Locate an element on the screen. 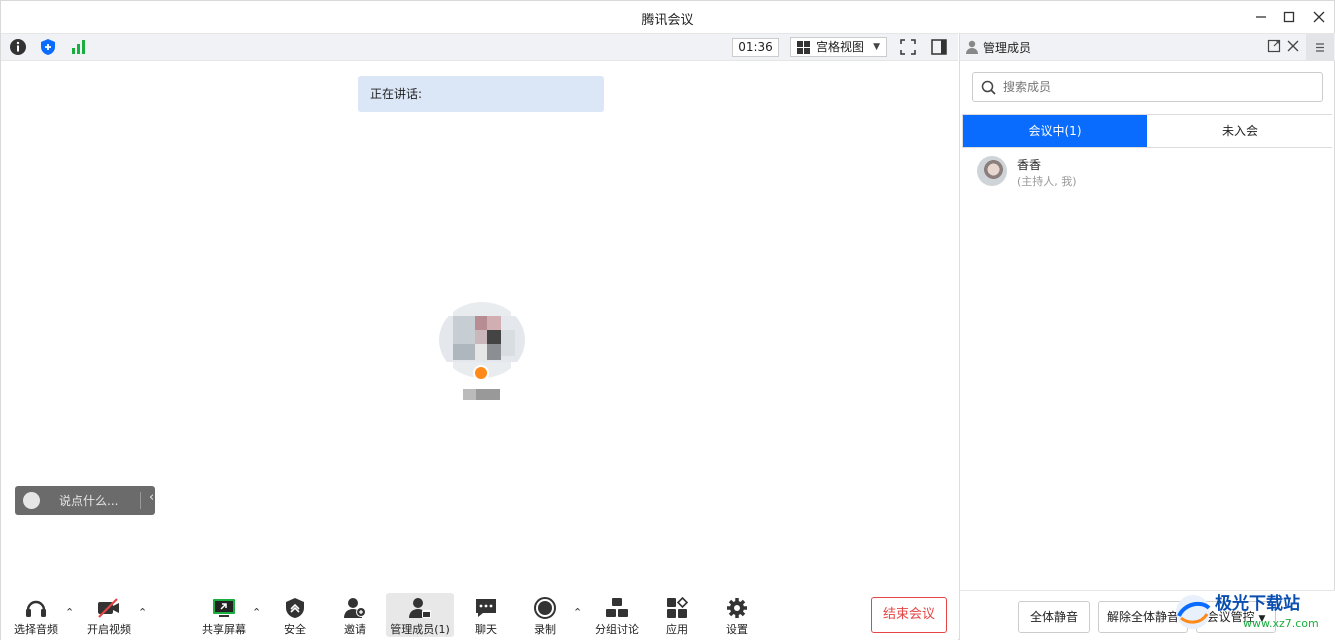 The image size is (1335, 640). member-search-input is located at coordinates (1158, 87).